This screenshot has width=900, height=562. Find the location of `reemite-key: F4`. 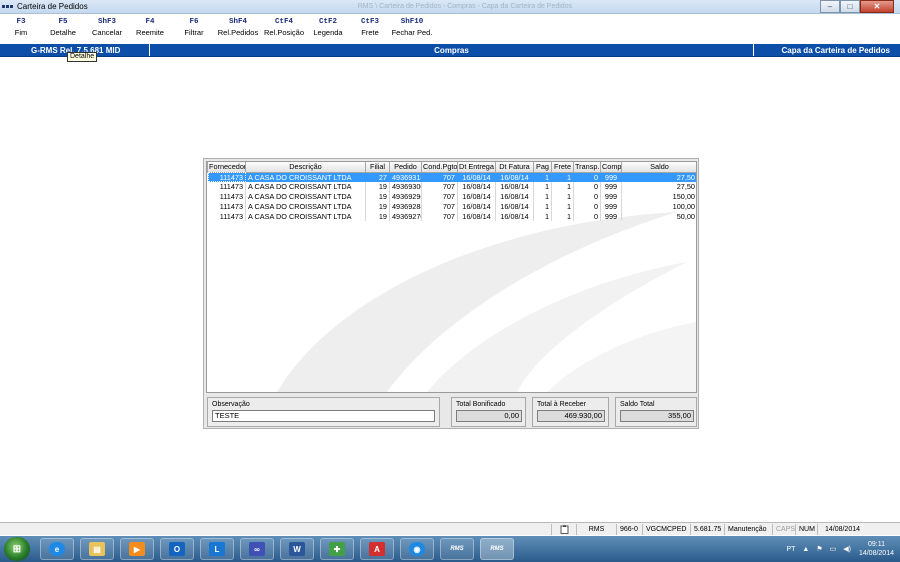

reemite-key: F4 is located at coordinates (150, 22).